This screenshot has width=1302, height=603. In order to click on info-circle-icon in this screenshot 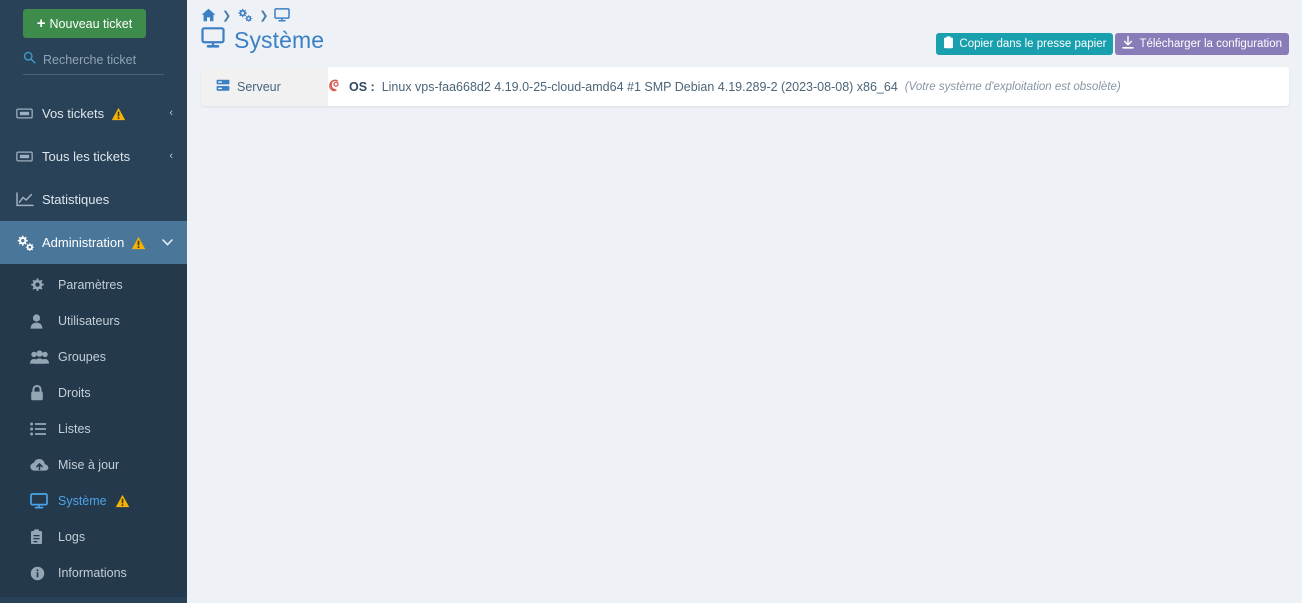, I will do `click(41, 573)`.